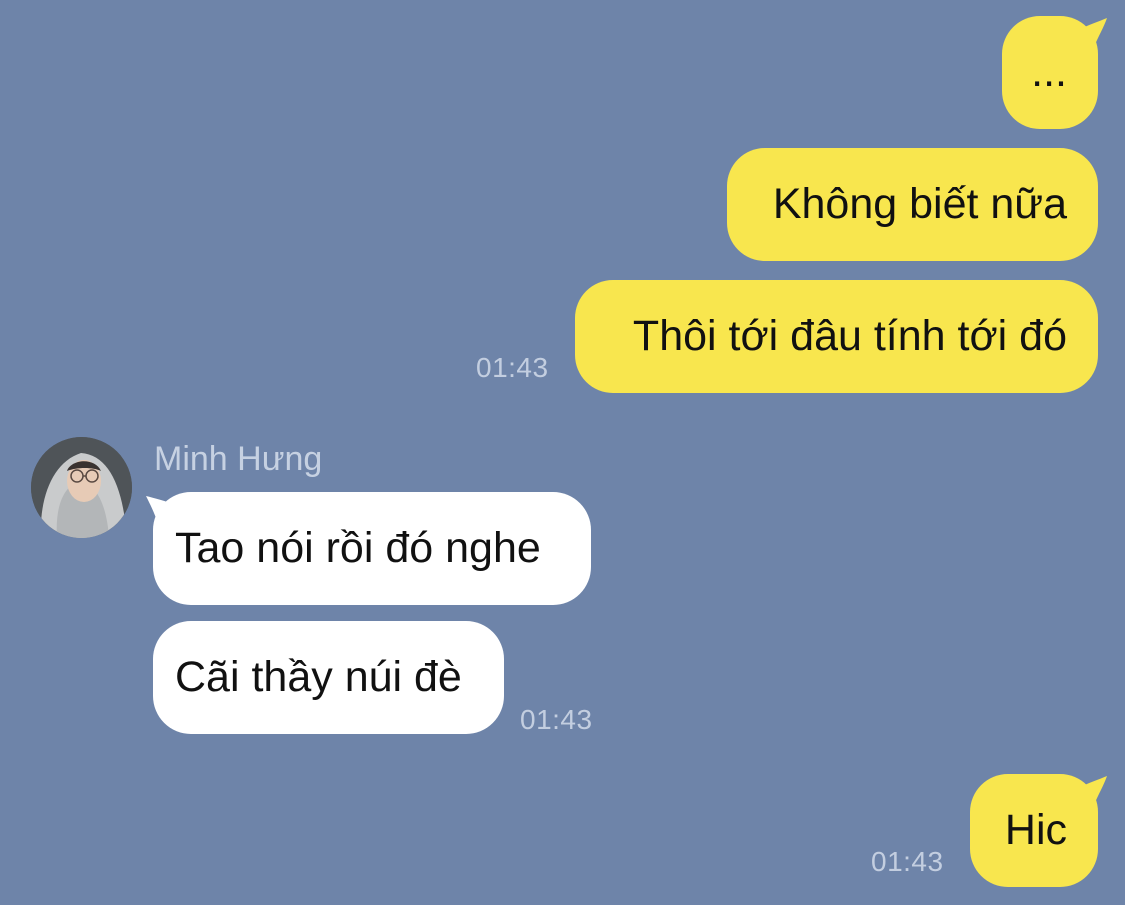  Describe the element at coordinates (238, 459) in the screenshot. I see `sender-name: Minh Hưng` at that location.